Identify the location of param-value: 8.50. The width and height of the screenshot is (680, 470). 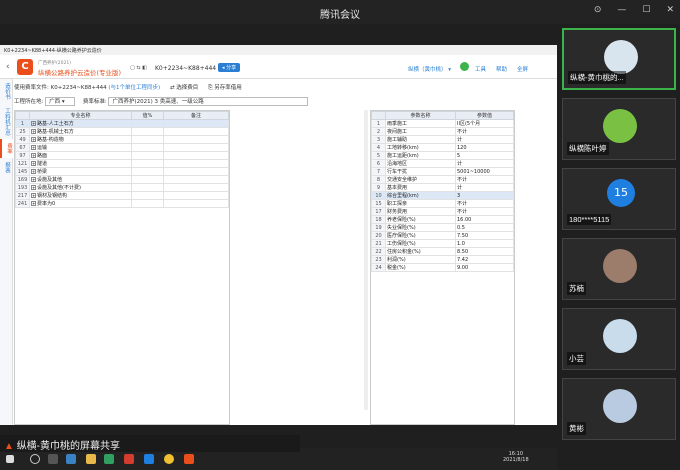
(484, 251).